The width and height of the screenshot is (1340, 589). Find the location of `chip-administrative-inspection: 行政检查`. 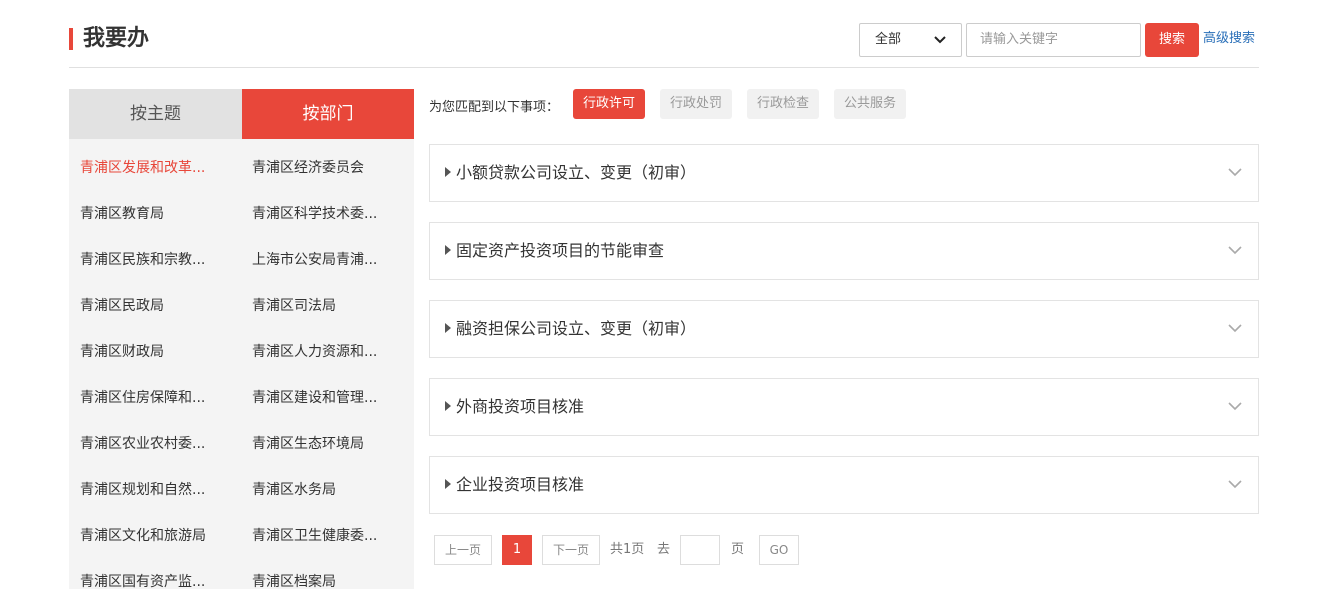

chip-administrative-inspection: 行政检查 is located at coordinates (783, 104).